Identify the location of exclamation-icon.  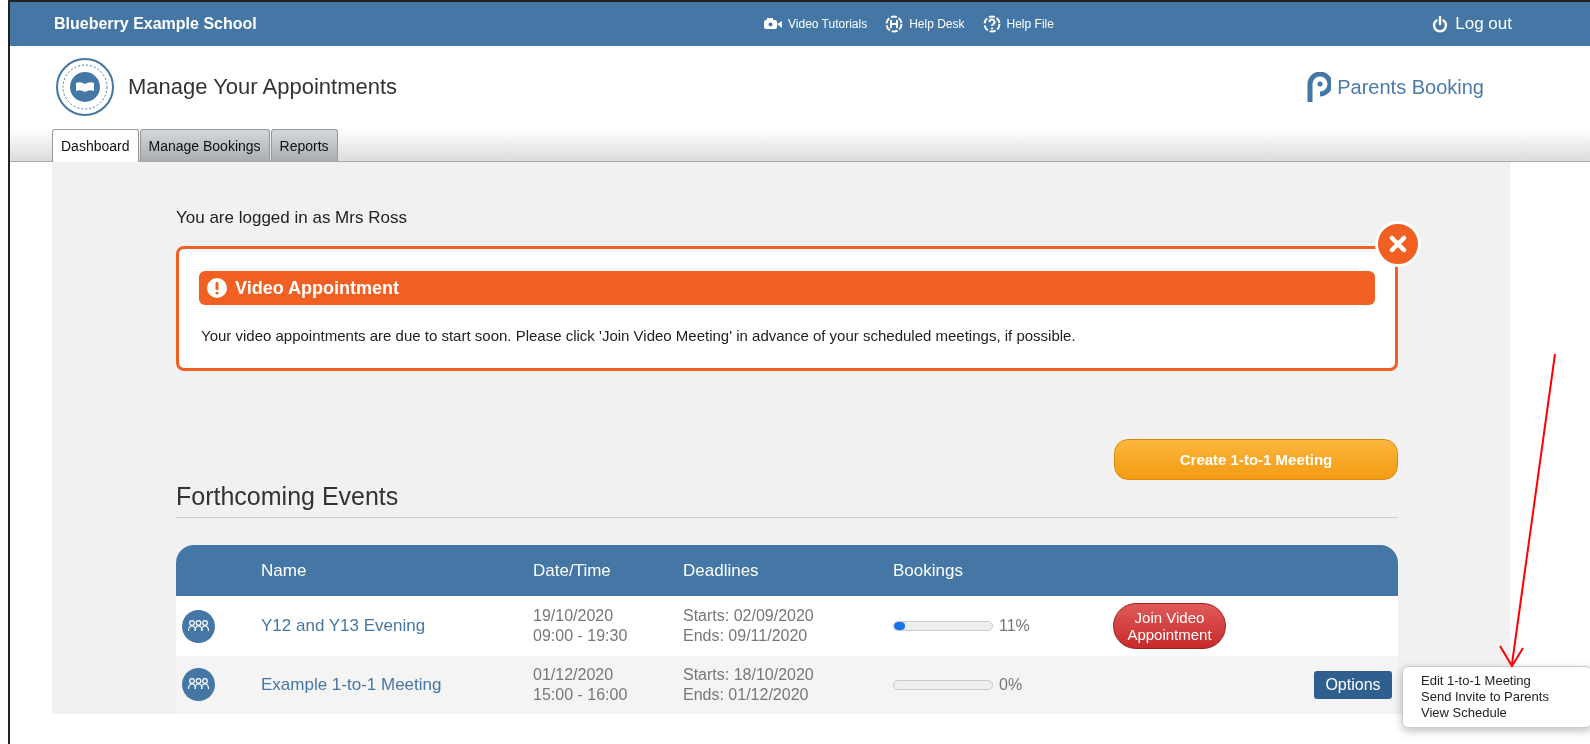
(217, 288).